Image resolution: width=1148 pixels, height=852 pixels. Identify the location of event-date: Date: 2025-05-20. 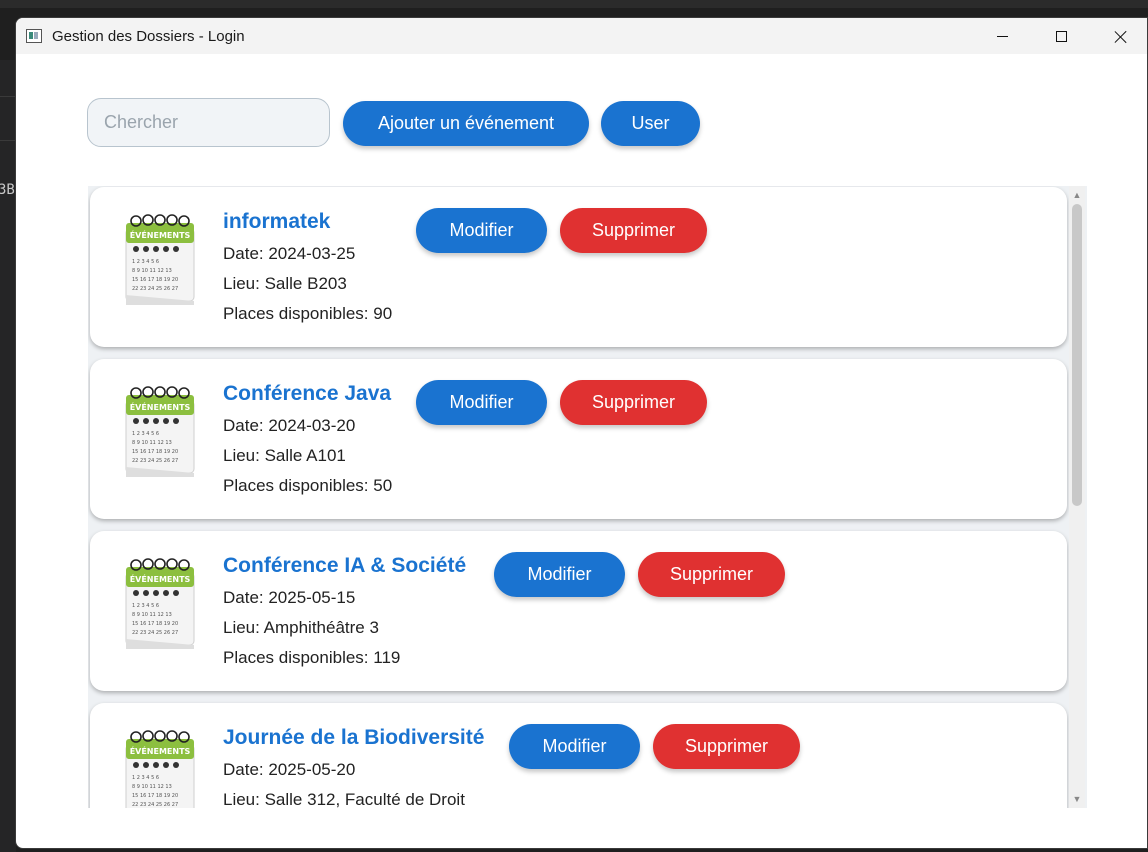
(289, 769).